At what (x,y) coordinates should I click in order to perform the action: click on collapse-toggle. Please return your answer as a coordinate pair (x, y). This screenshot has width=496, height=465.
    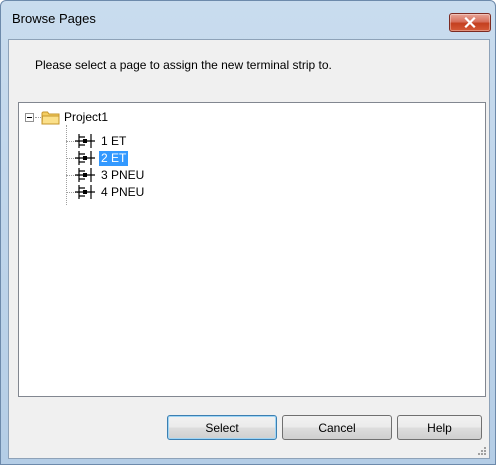
    Looking at the image, I should click on (29, 117).